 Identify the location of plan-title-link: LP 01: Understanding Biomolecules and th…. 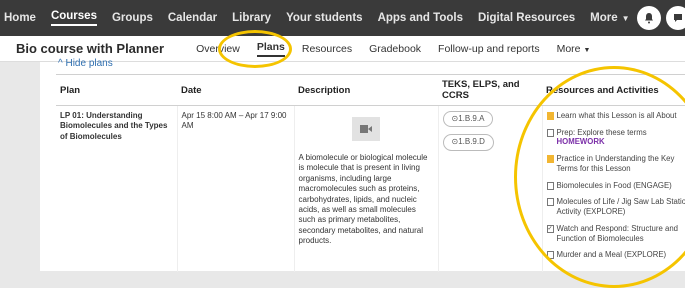
(113, 126).